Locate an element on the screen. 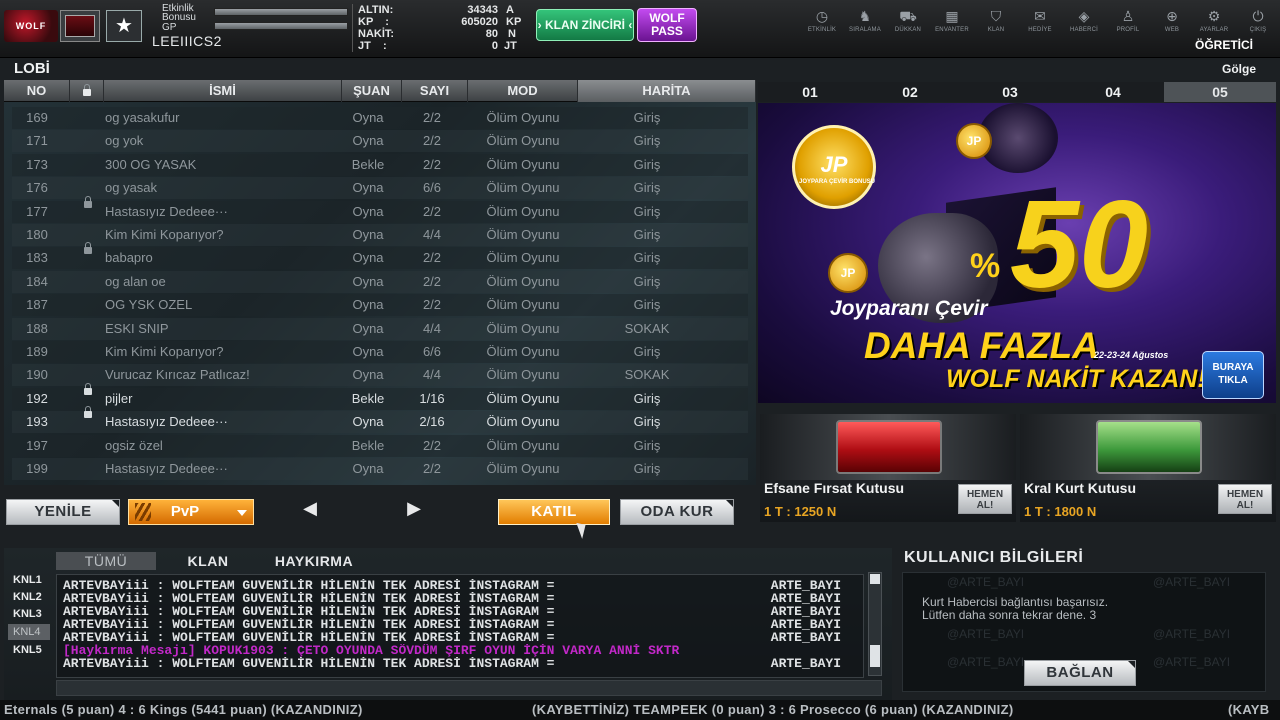 The width and height of the screenshot is (1280, 720). star-icon: ★ is located at coordinates (124, 26).